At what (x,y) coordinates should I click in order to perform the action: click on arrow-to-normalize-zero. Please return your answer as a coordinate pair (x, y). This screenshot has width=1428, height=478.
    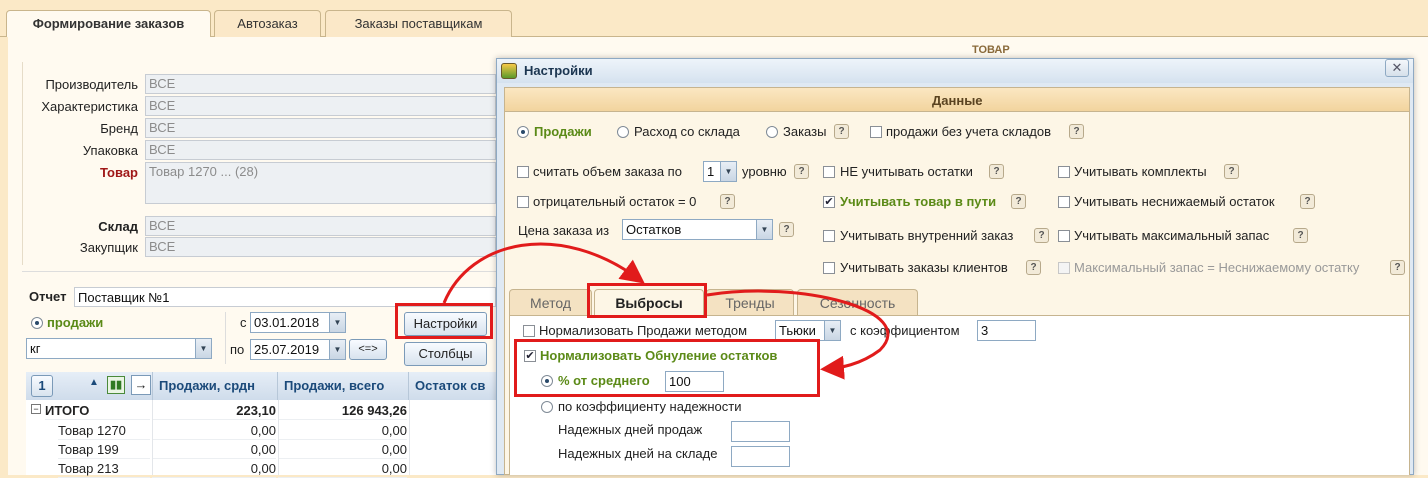
    Looking at the image, I should click on (798, 334).